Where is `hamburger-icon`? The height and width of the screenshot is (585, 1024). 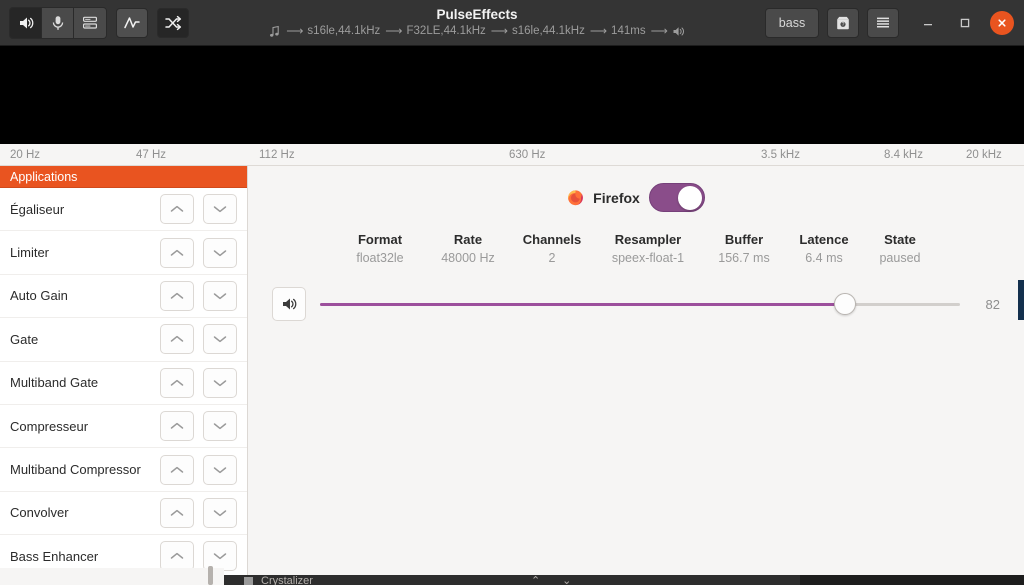
hamburger-icon is located at coordinates (883, 22).